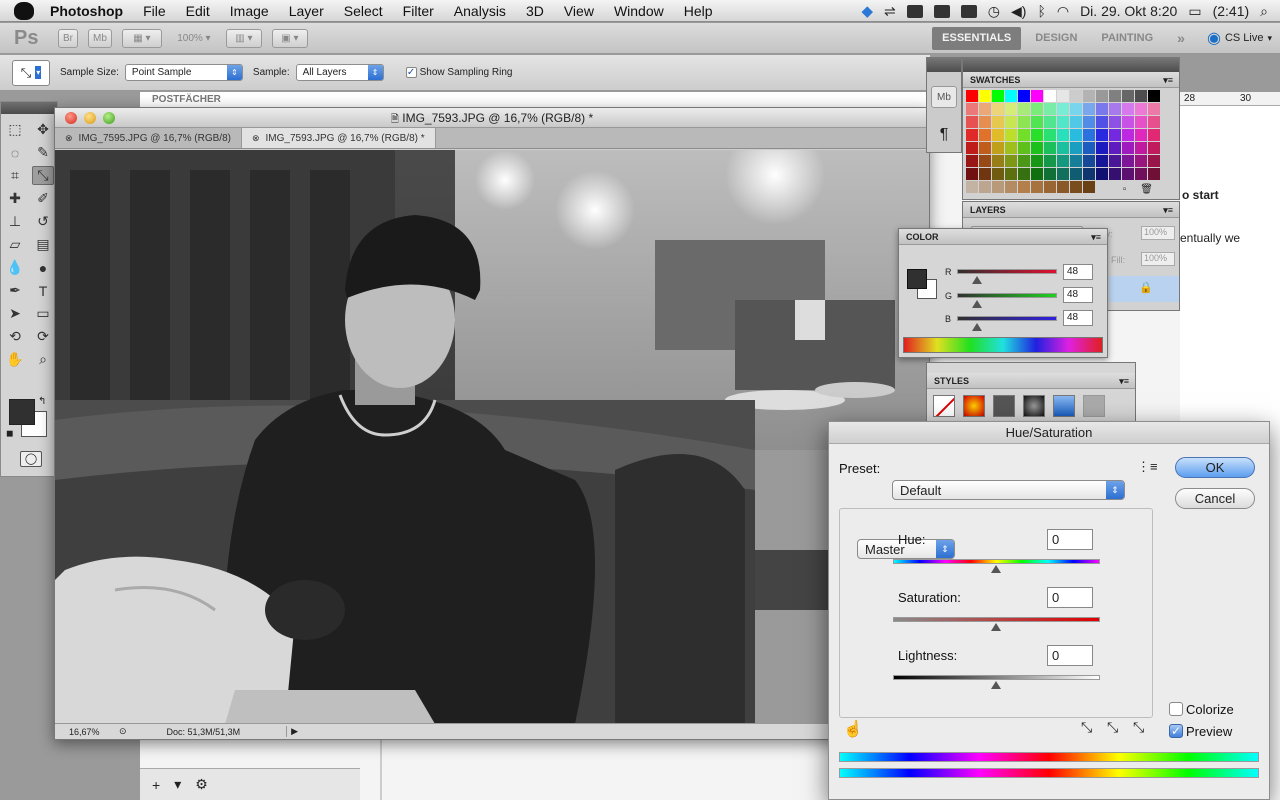 This screenshot has width=1280, height=800. Describe the element at coordinates (1070, 539) in the screenshot. I see `hue-input: 0` at that location.